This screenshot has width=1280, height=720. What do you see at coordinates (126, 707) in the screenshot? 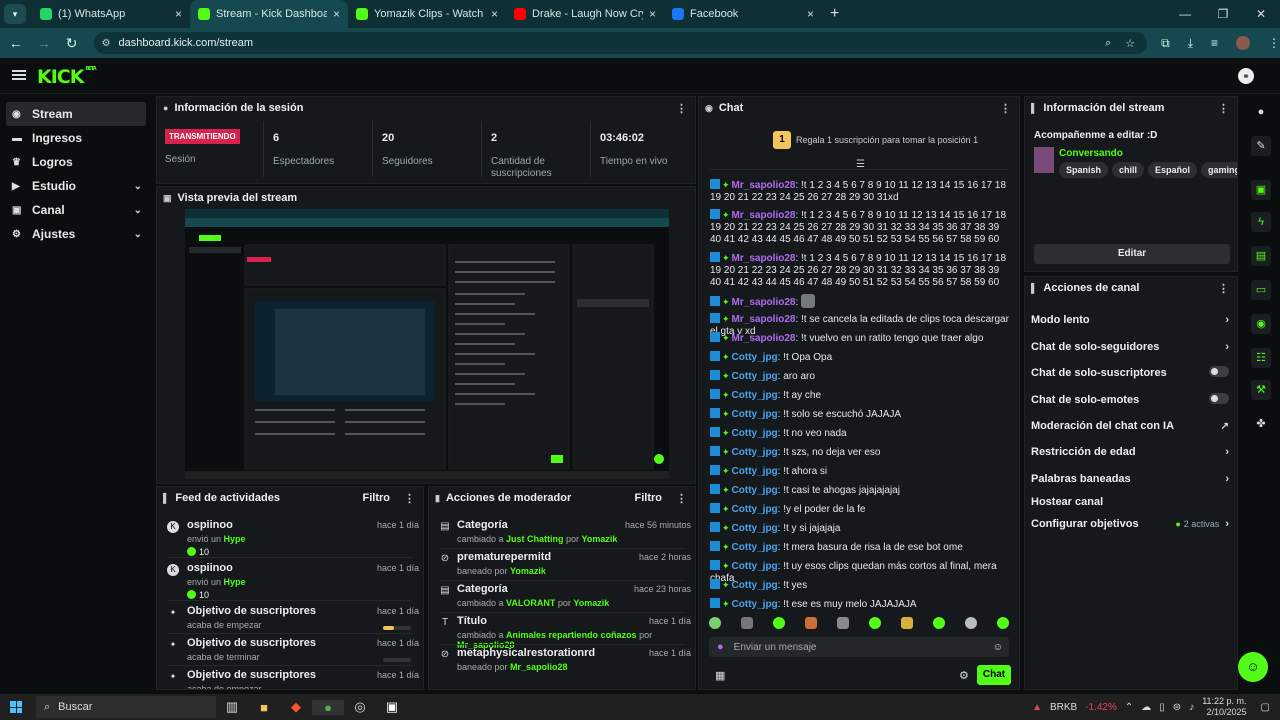
I see `taskbar-search: ⌕ Buscar` at bounding box center [126, 707].